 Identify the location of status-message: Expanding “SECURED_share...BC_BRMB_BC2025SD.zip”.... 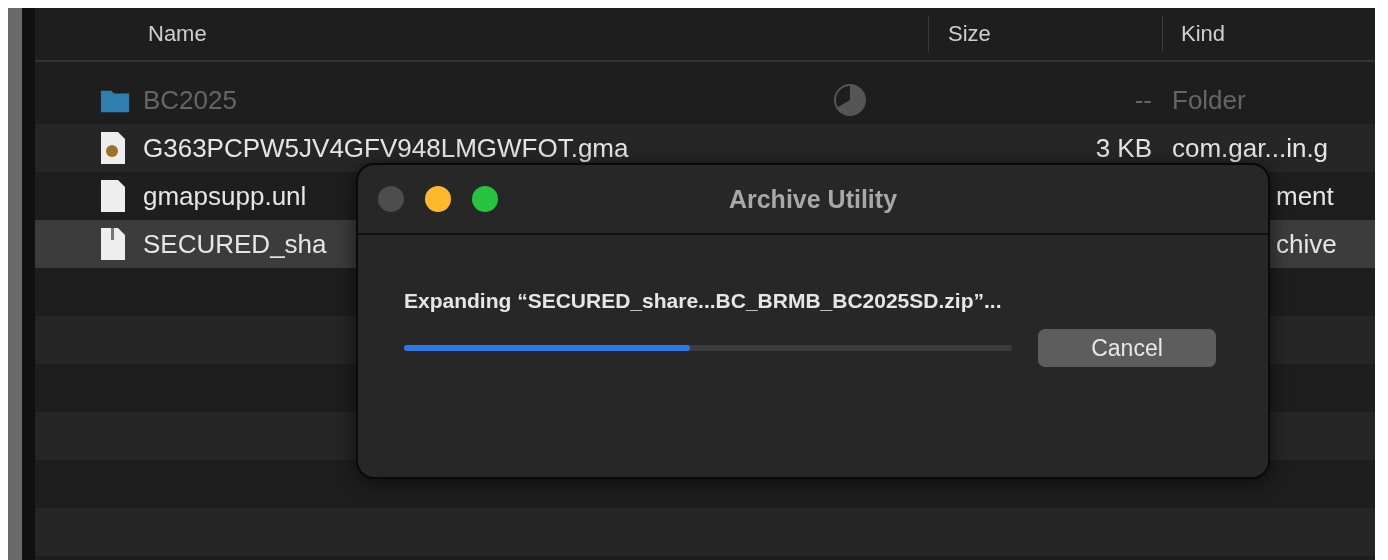
(703, 301).